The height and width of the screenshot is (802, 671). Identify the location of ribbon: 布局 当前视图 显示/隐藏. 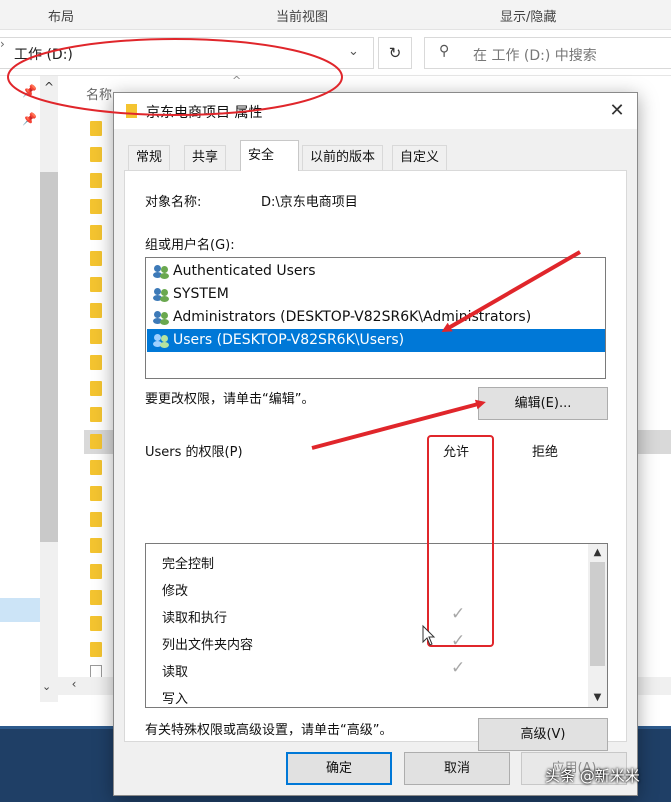
(335, 15).